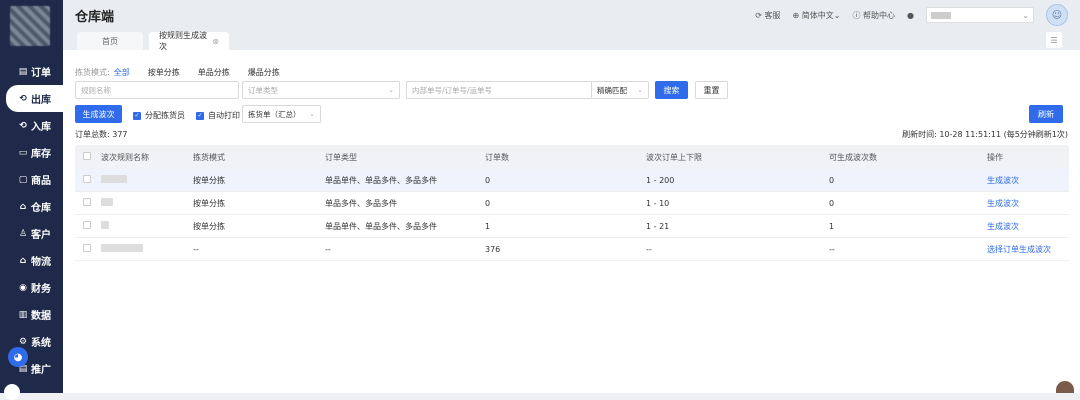 This screenshot has width=1080, height=400. What do you see at coordinates (34, 98) in the screenshot?
I see `sidebar-item-outbound: ⟲ 出库` at bounding box center [34, 98].